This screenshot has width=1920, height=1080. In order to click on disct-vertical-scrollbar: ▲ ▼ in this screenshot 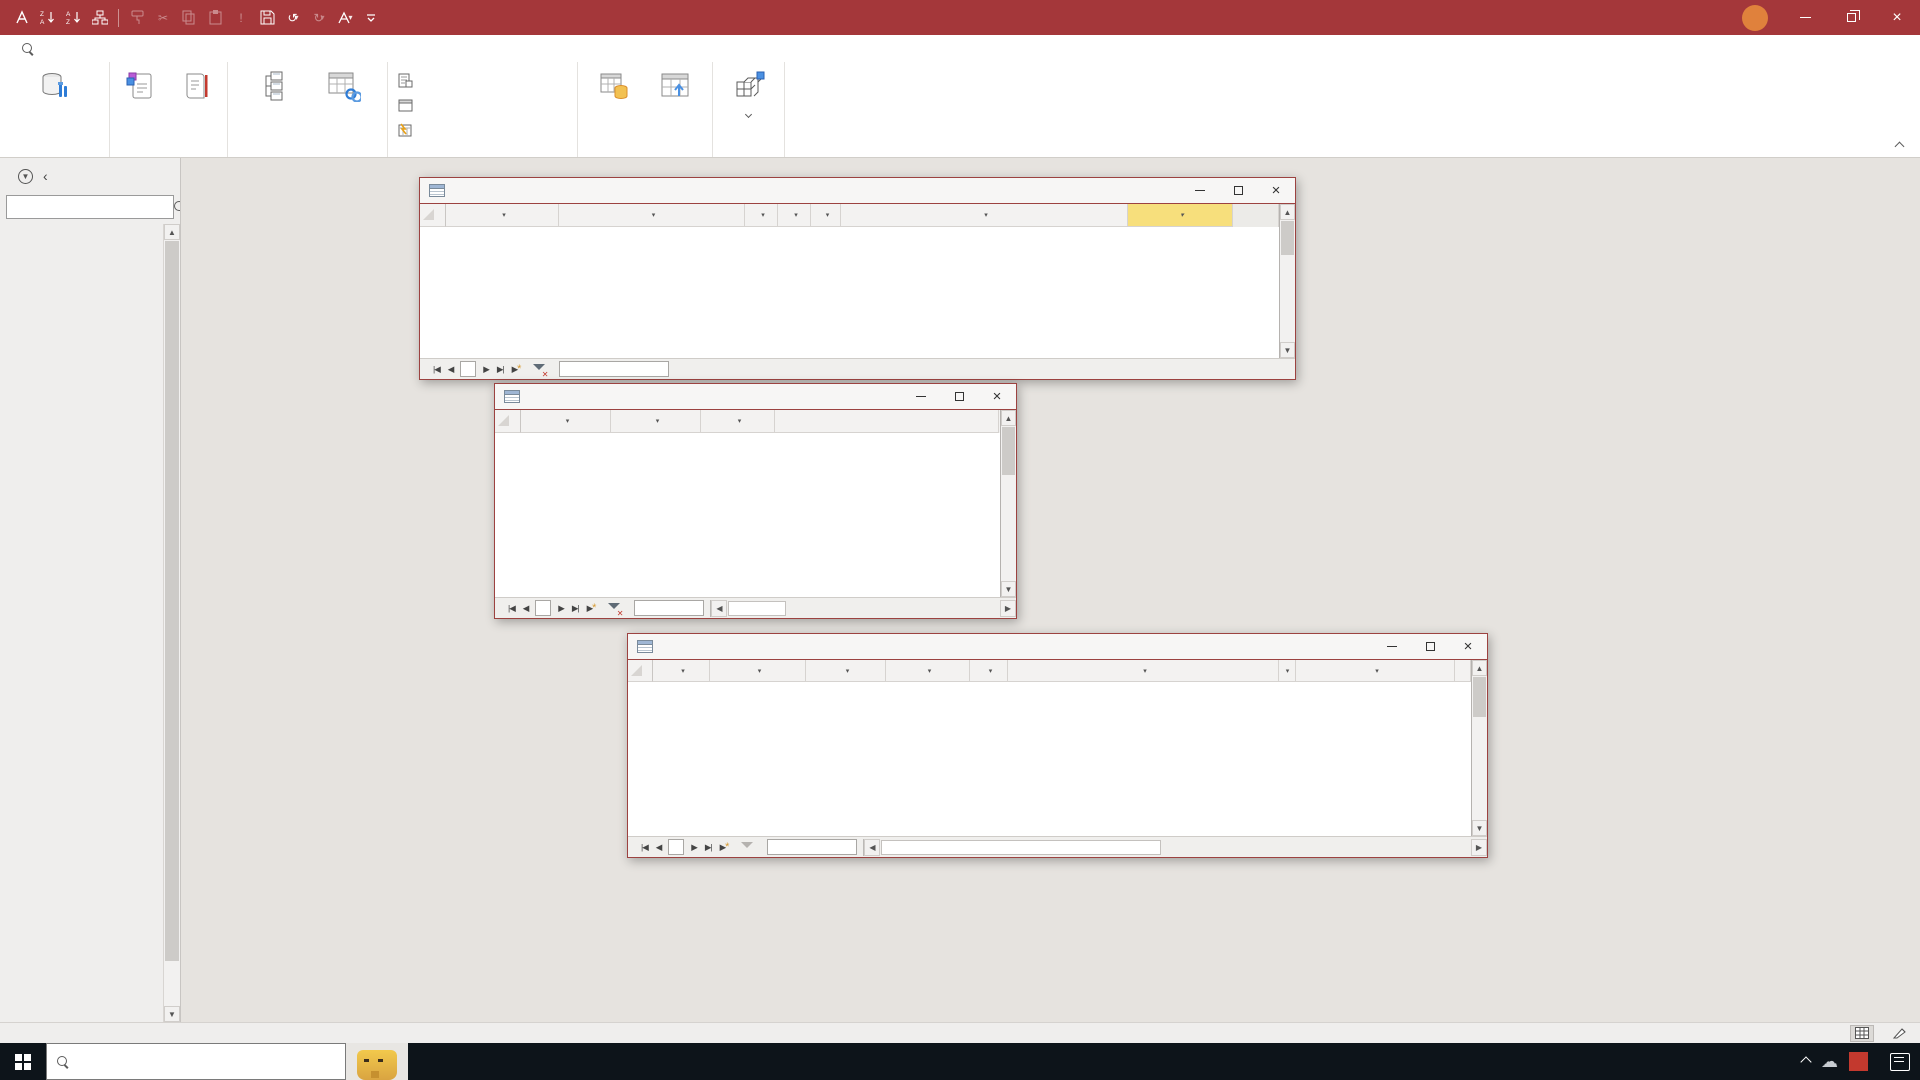, I will do `click(1008, 503)`.